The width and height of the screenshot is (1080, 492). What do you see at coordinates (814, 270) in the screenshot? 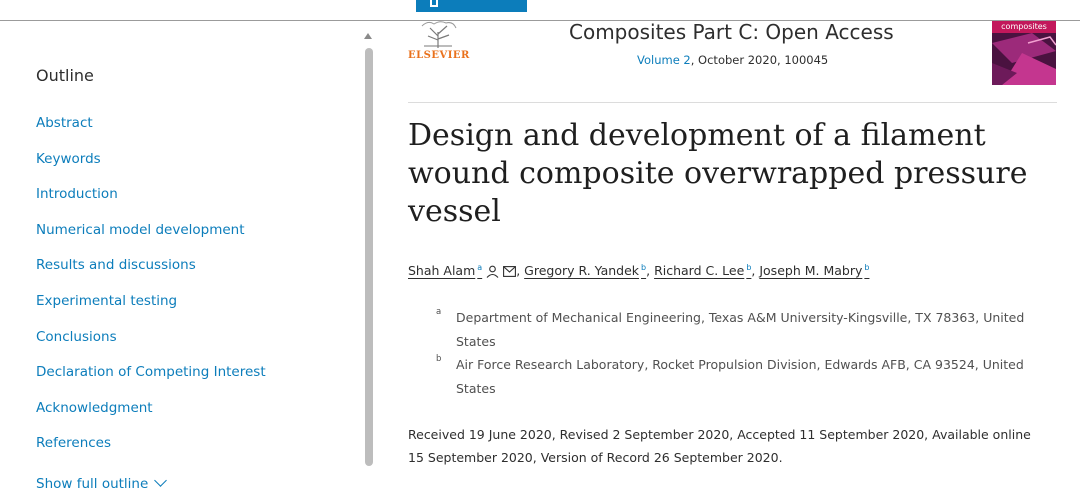
I see `author-link: Joseph M. Mabry b` at bounding box center [814, 270].